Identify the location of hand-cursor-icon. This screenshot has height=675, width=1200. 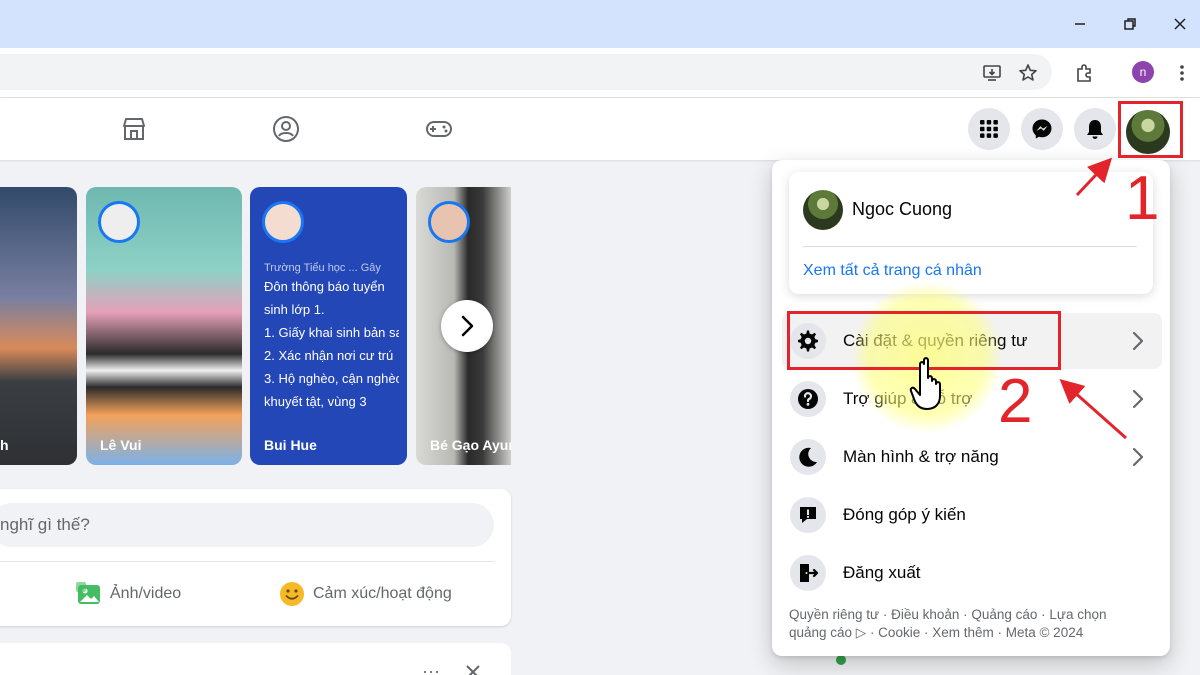
(925, 383).